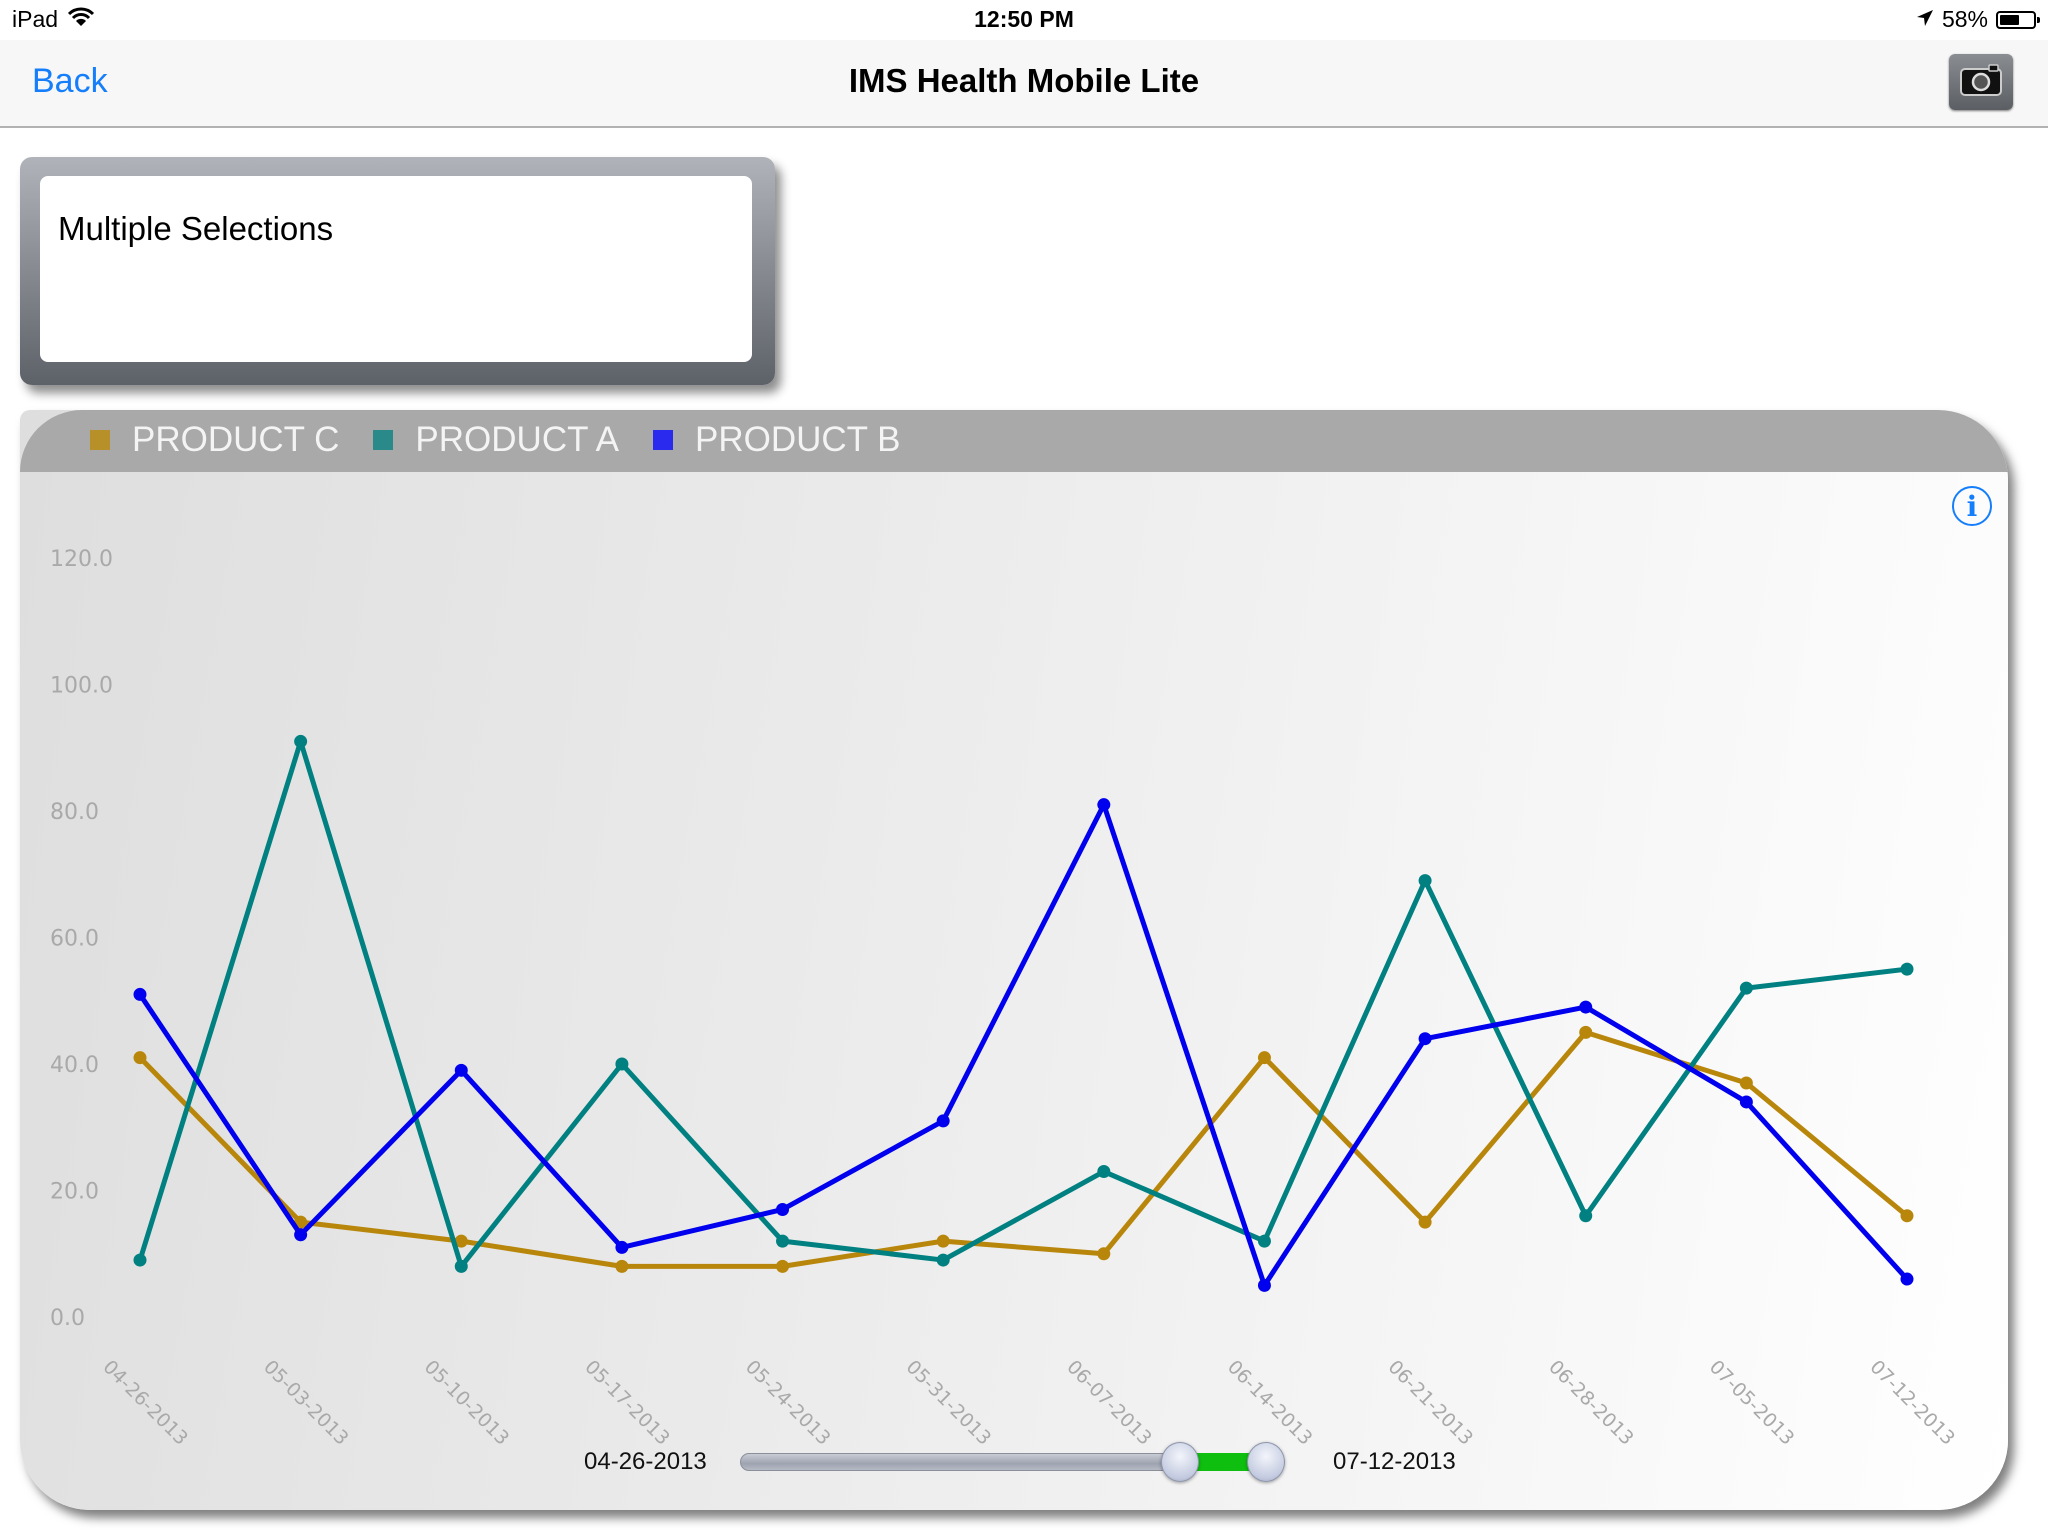 This screenshot has height=1536, width=2048. I want to click on range-start-label: 04-26-2013, so click(645, 1461).